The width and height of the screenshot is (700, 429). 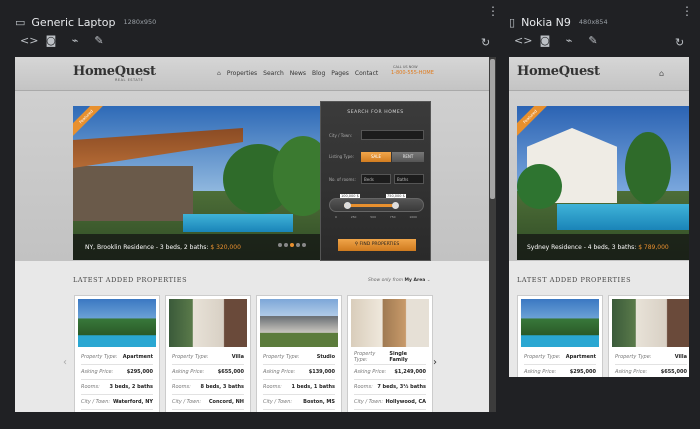 What do you see at coordinates (395, 205) in the screenshot?
I see `price-max-handle` at bounding box center [395, 205].